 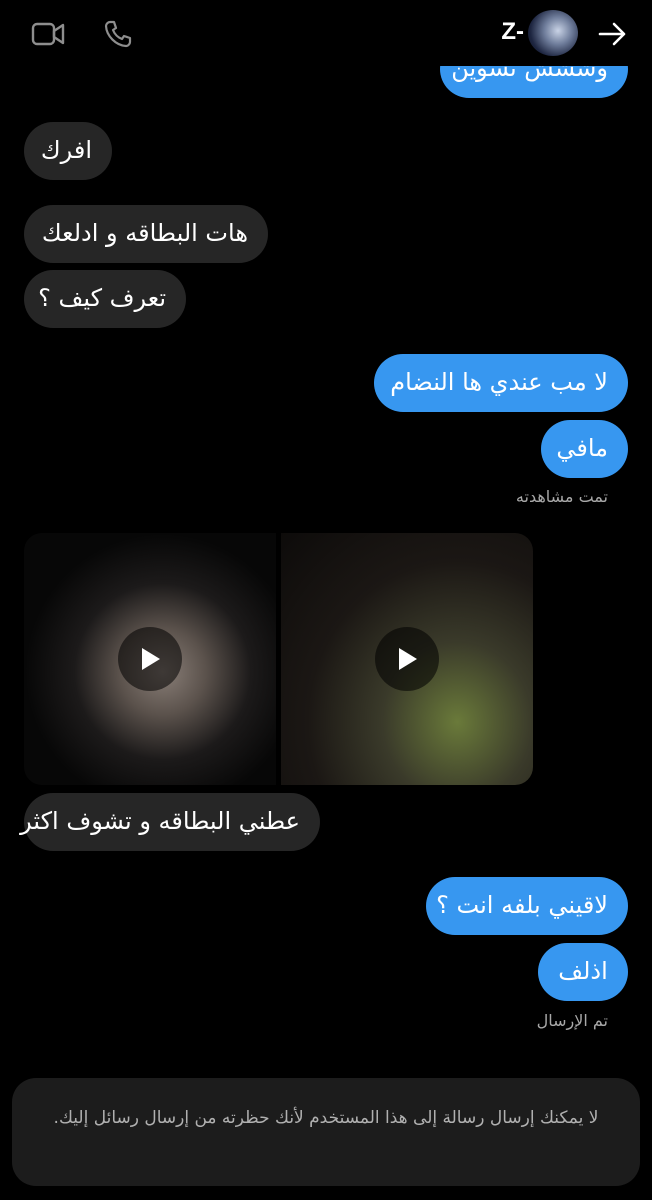 I want to click on message-outgoing: مافي, so click(x=584, y=449).